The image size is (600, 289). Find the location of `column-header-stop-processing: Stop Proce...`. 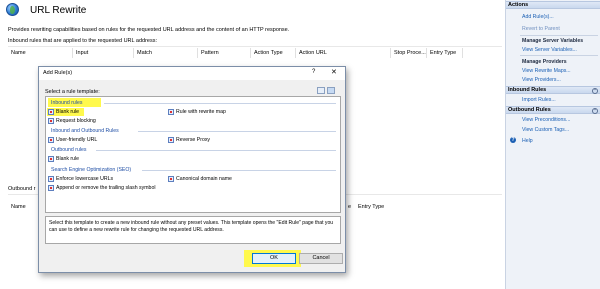

column-header-stop-processing: Stop Proce... is located at coordinates (410, 53).